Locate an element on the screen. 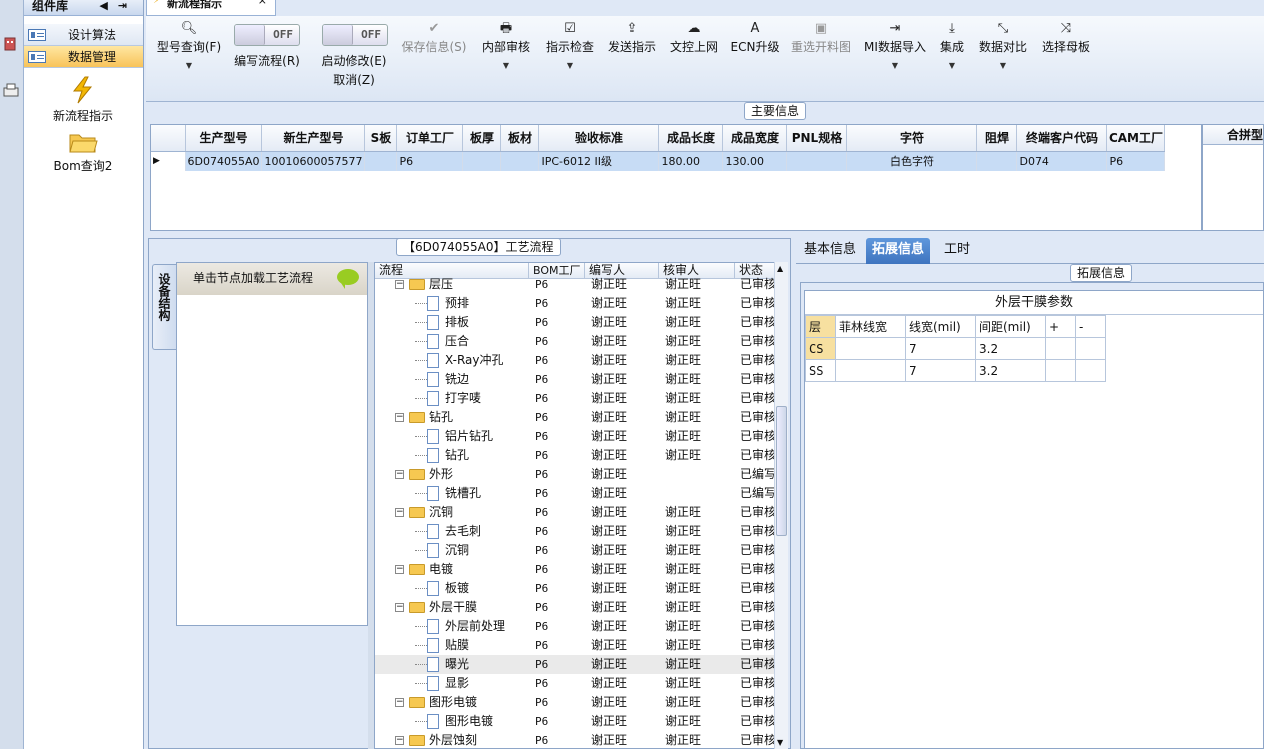 The image size is (1264, 749). tree-node: 显影 P6 谢正旺 谢正旺 已审核 is located at coordinates (575, 683).